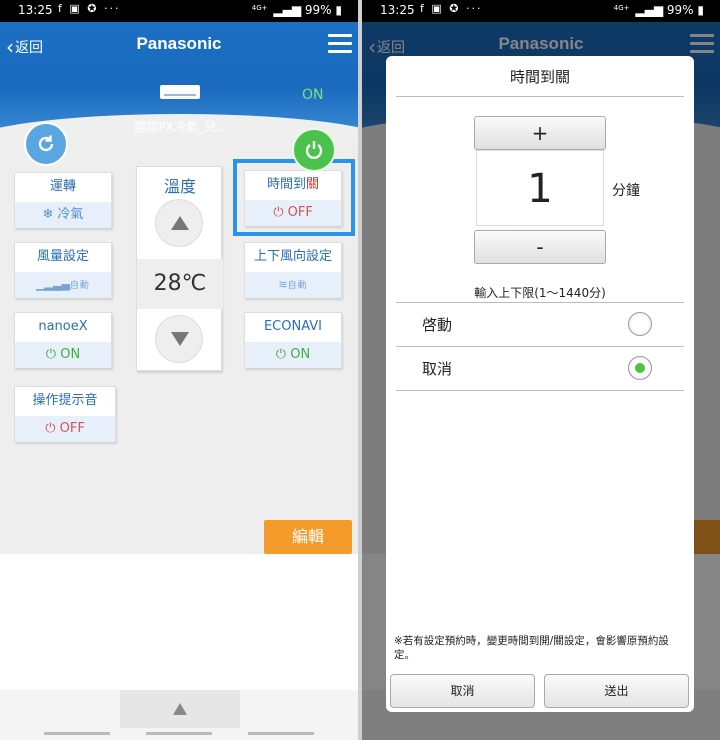 The image size is (720, 740). I want to click on temp-down-button, so click(179, 339).